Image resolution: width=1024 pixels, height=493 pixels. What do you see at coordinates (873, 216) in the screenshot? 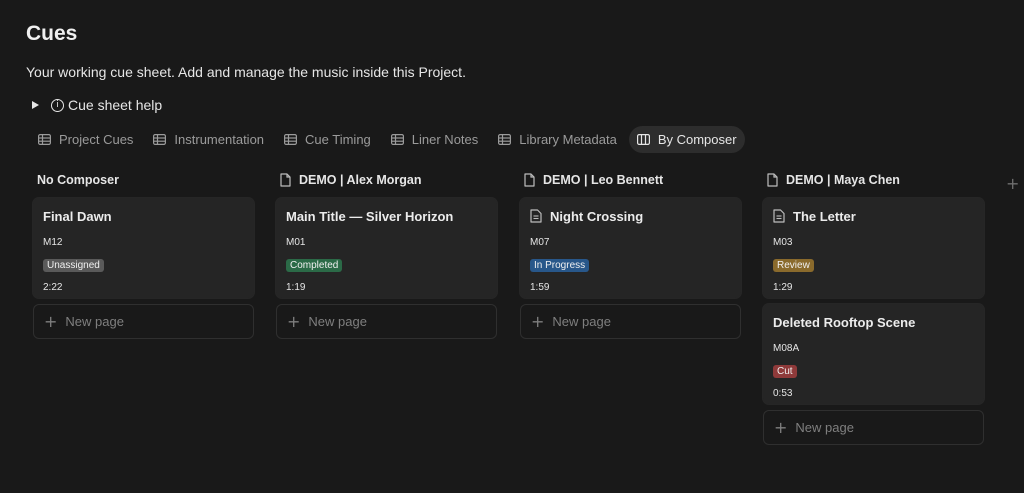
I see `card-title-row: The Letter` at bounding box center [873, 216].